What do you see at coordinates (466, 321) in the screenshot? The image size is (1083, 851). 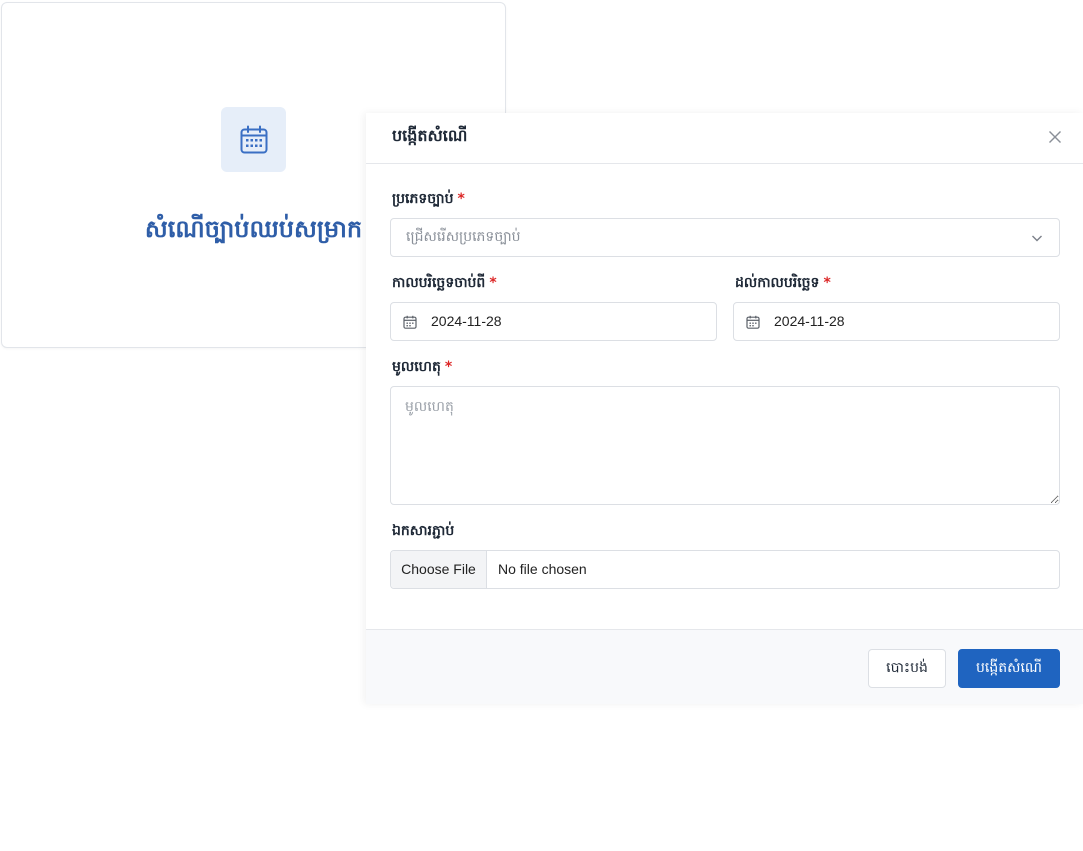 I see `start-date-value: 2024-11-28` at bounding box center [466, 321].